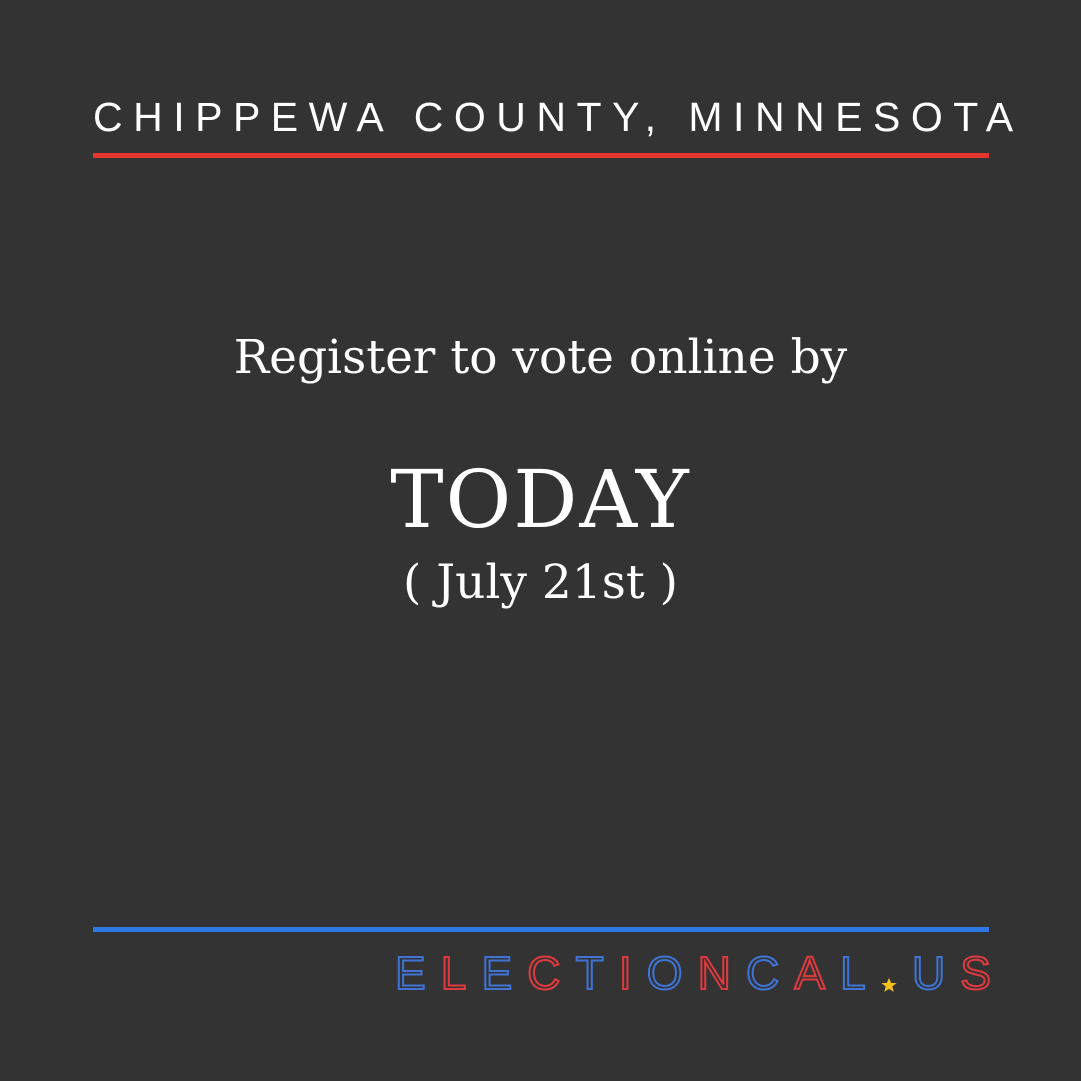 Image resolution: width=1081 pixels, height=1081 pixels. I want to click on blue-divider, so click(541, 929).